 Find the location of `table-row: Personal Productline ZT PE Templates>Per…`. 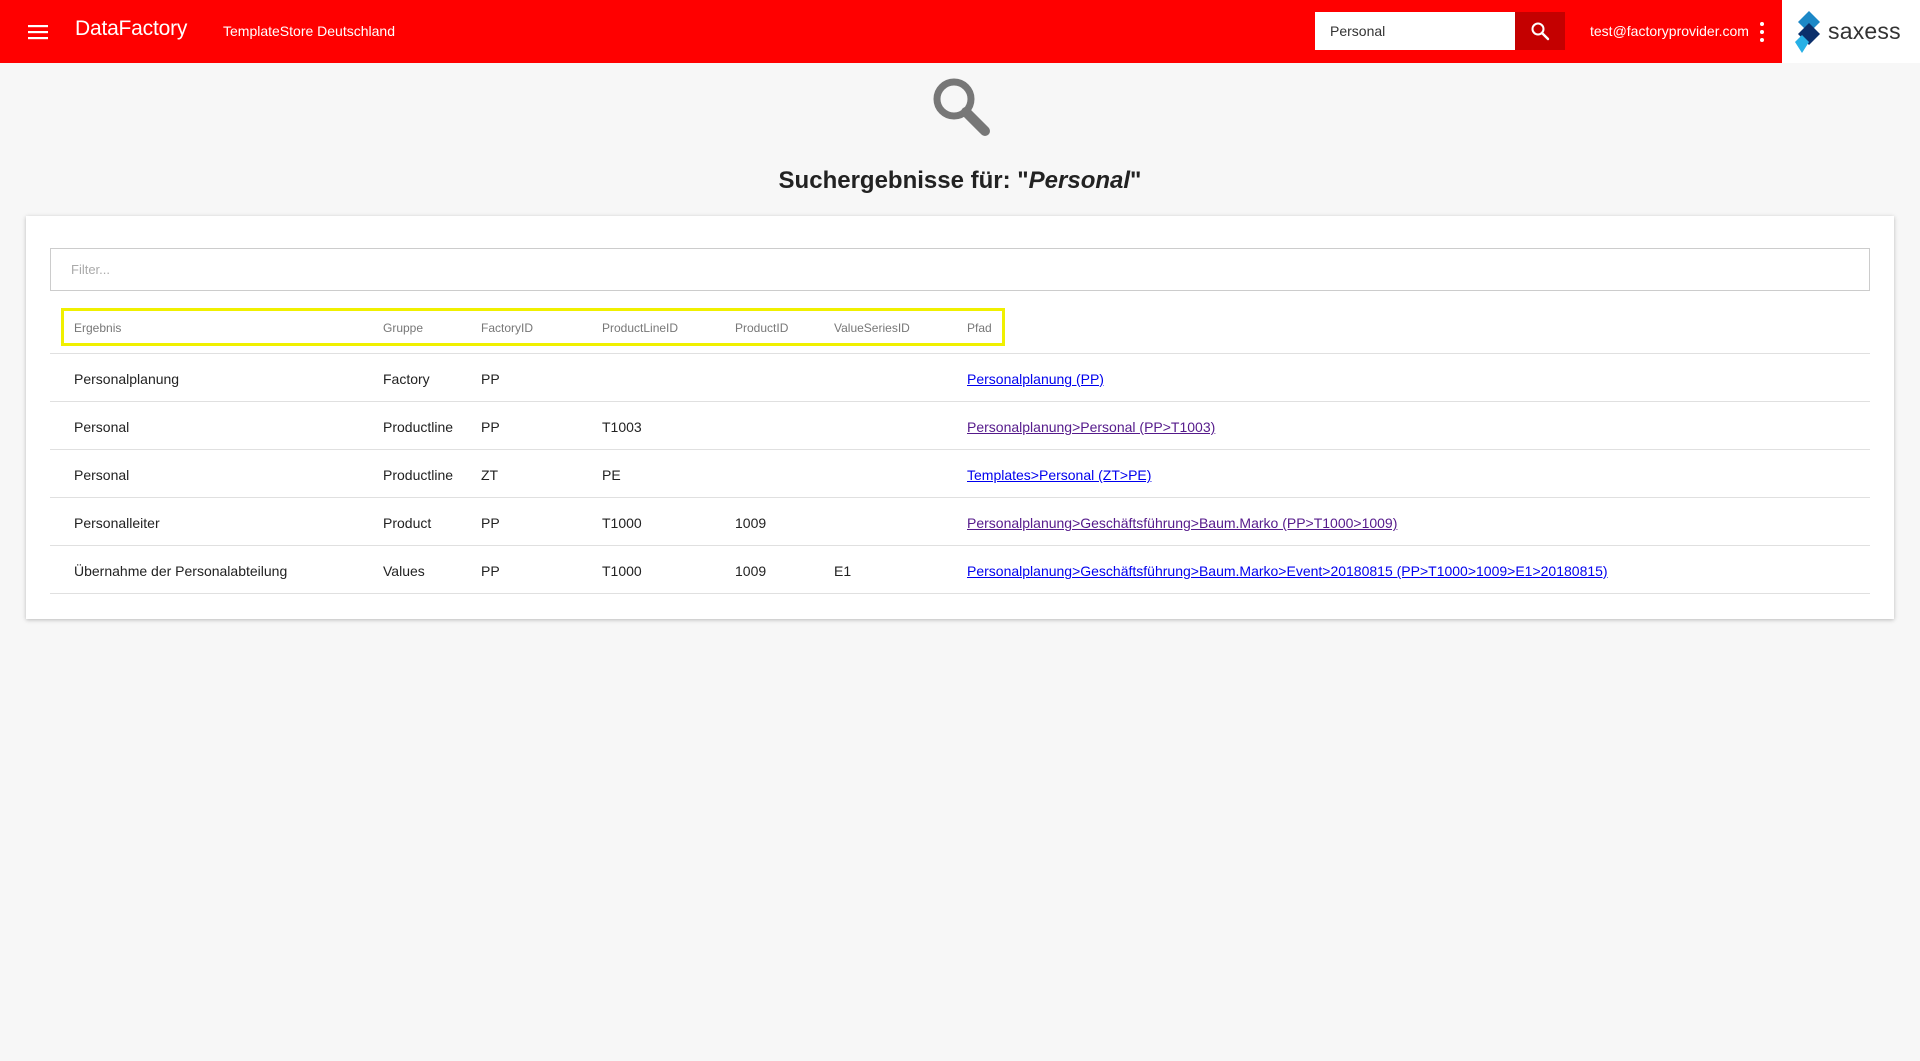

table-row: Personal Productline ZT PE Templates>Per… is located at coordinates (960, 474).